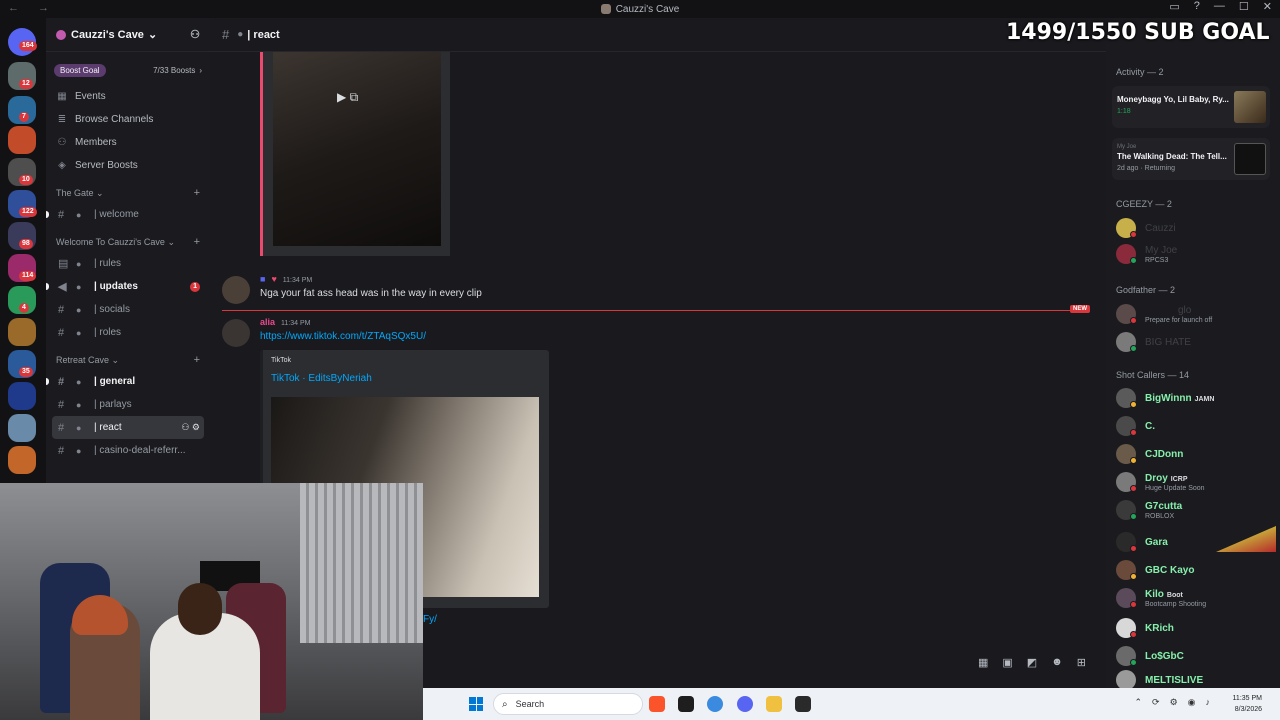 The width and height of the screenshot is (1280, 720). I want to click on gif-icon: ▣, so click(1007, 662).